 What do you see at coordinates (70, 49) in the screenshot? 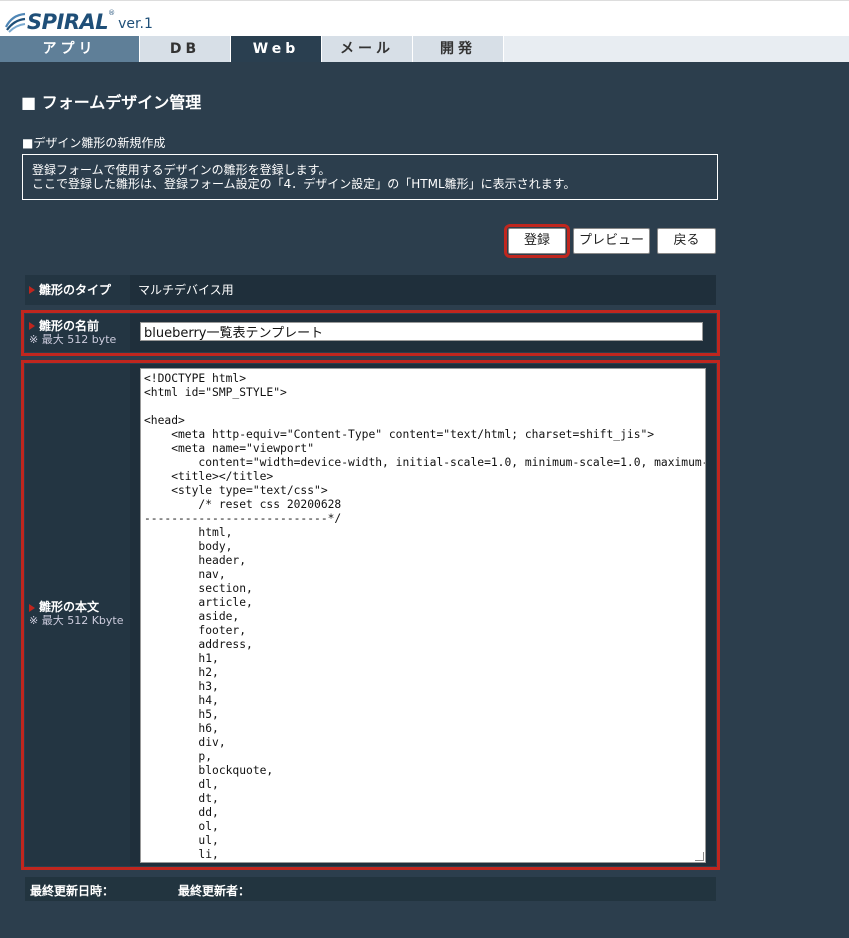
I see `tab-app: アプリ` at bounding box center [70, 49].